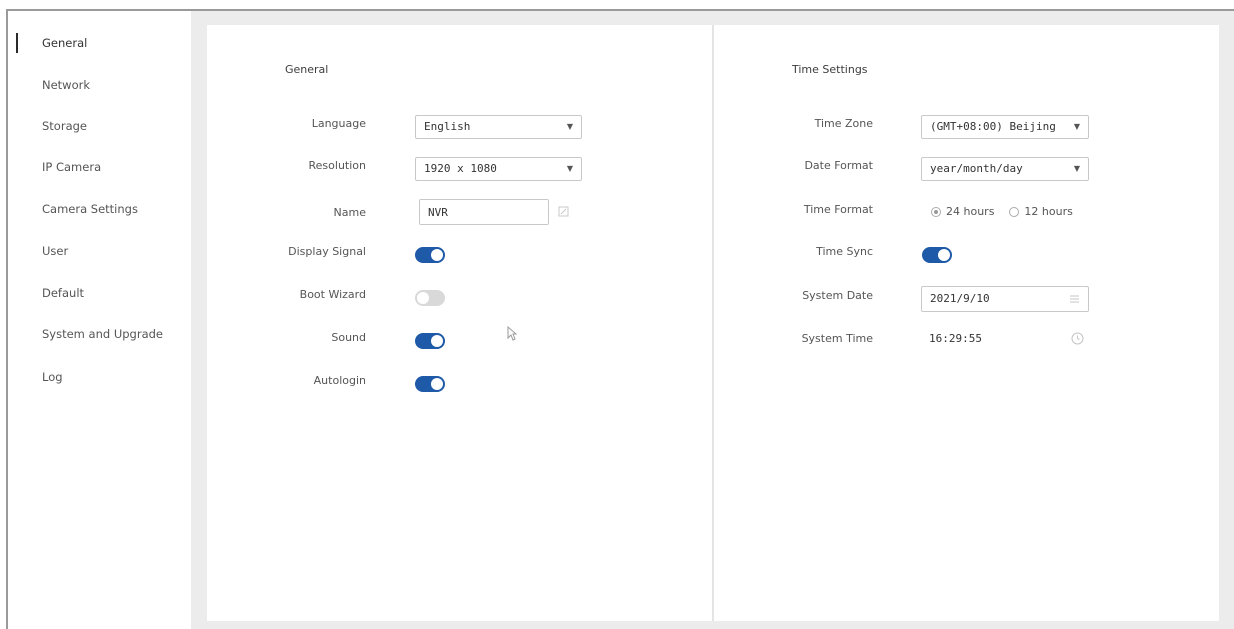  Describe the element at coordinates (937, 255) in the screenshot. I see `time-sync-toggle` at that location.